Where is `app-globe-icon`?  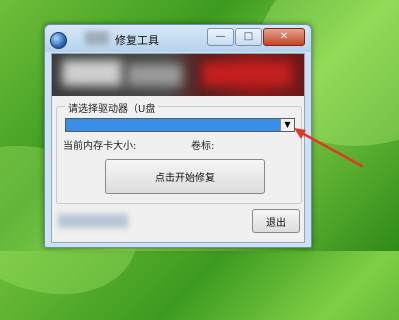
app-globe-icon is located at coordinates (58, 40).